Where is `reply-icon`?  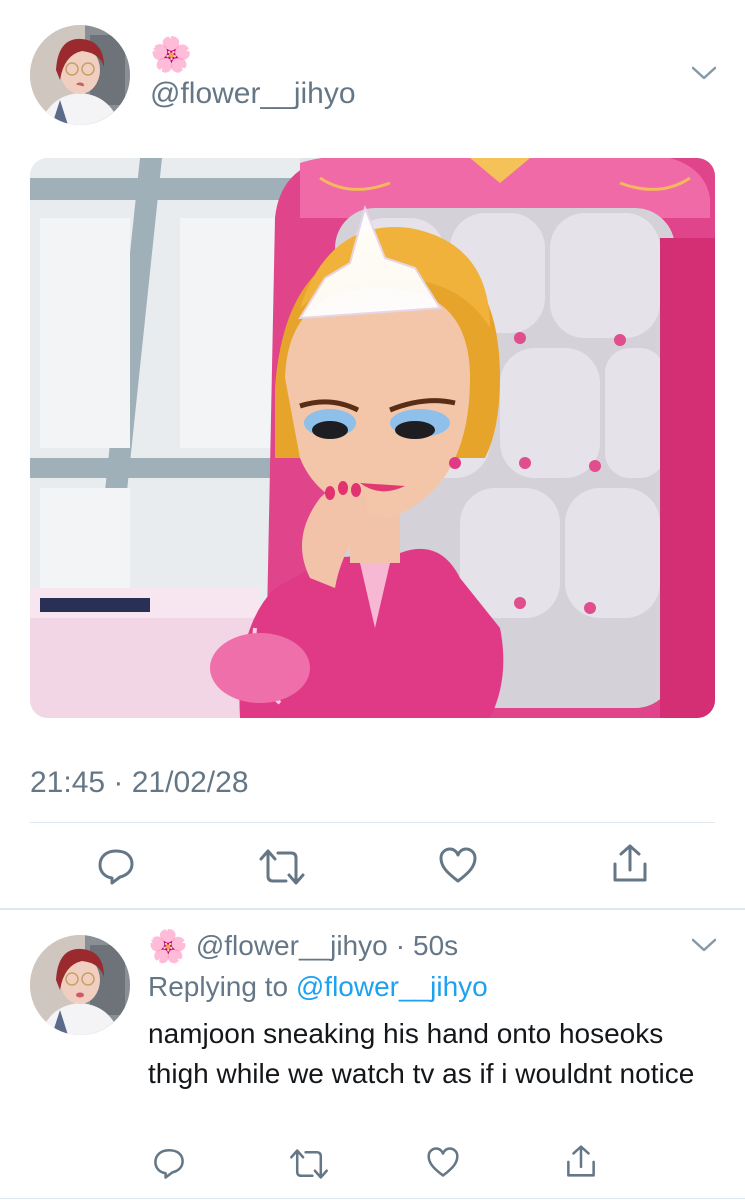
reply-icon is located at coordinates (116, 866).